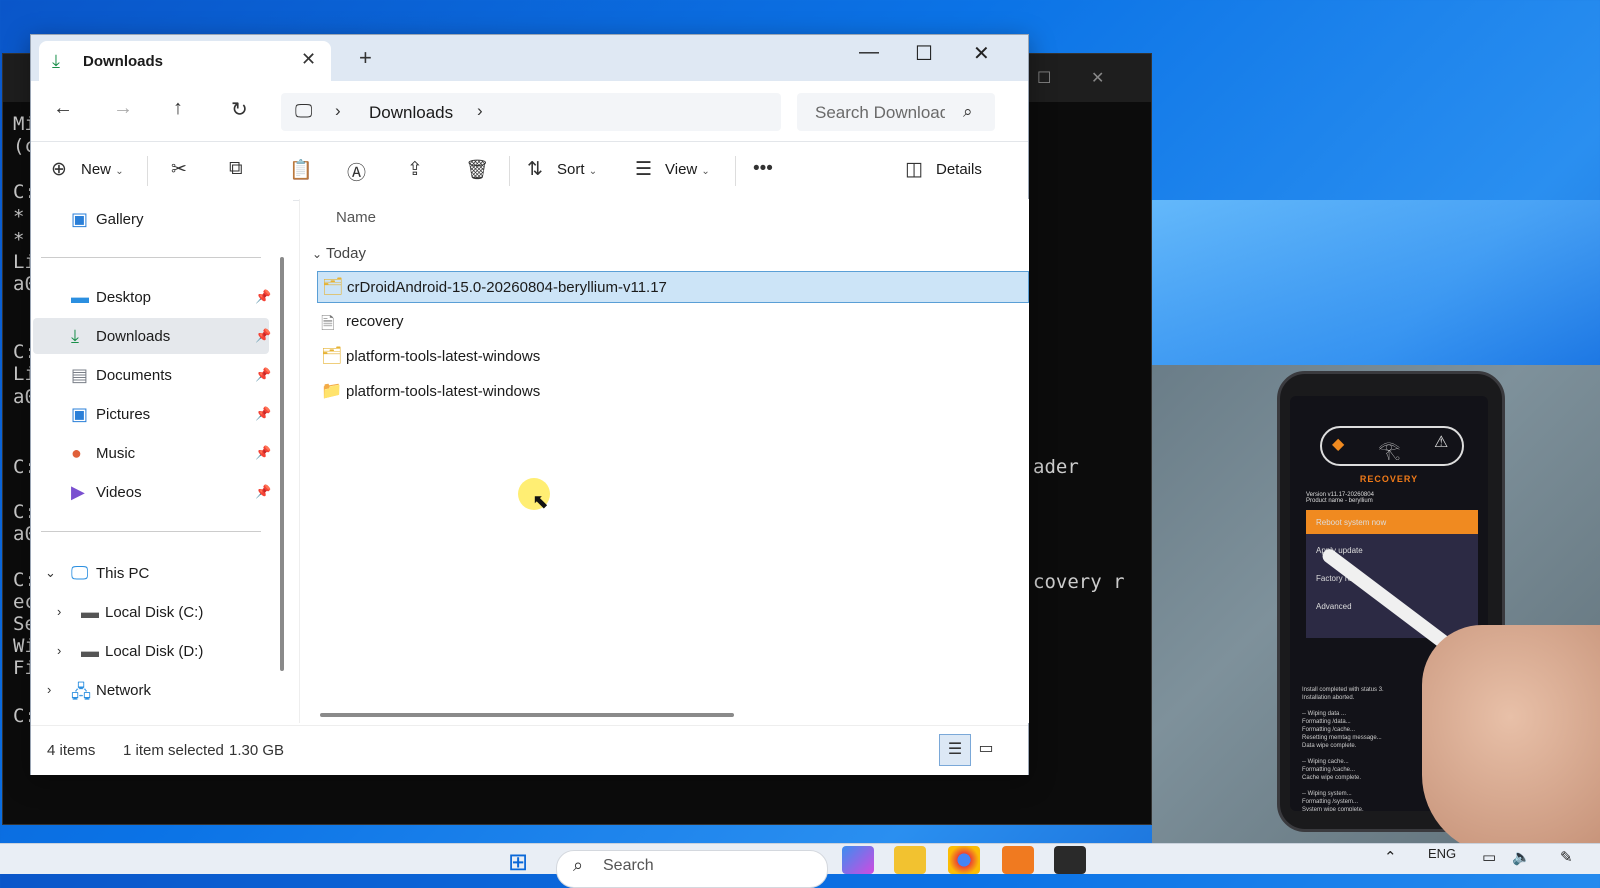  Describe the element at coordinates (152, 336) in the screenshot. I see `sidebar-item-downloads: ⤓ Downloads 📌` at that location.